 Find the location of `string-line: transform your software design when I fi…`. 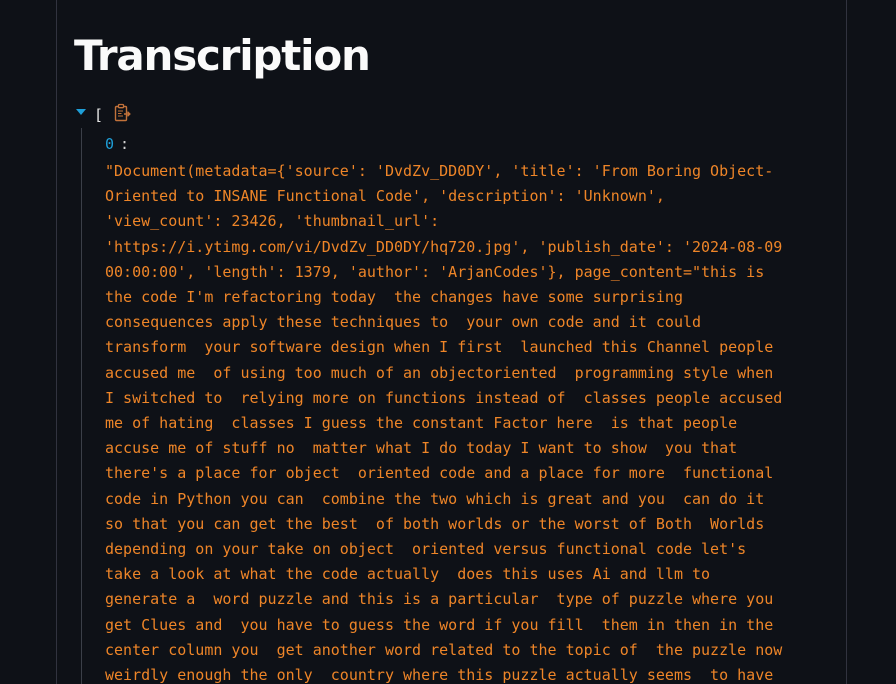

string-line: transform your software design when I fi… is located at coordinates (439, 347).